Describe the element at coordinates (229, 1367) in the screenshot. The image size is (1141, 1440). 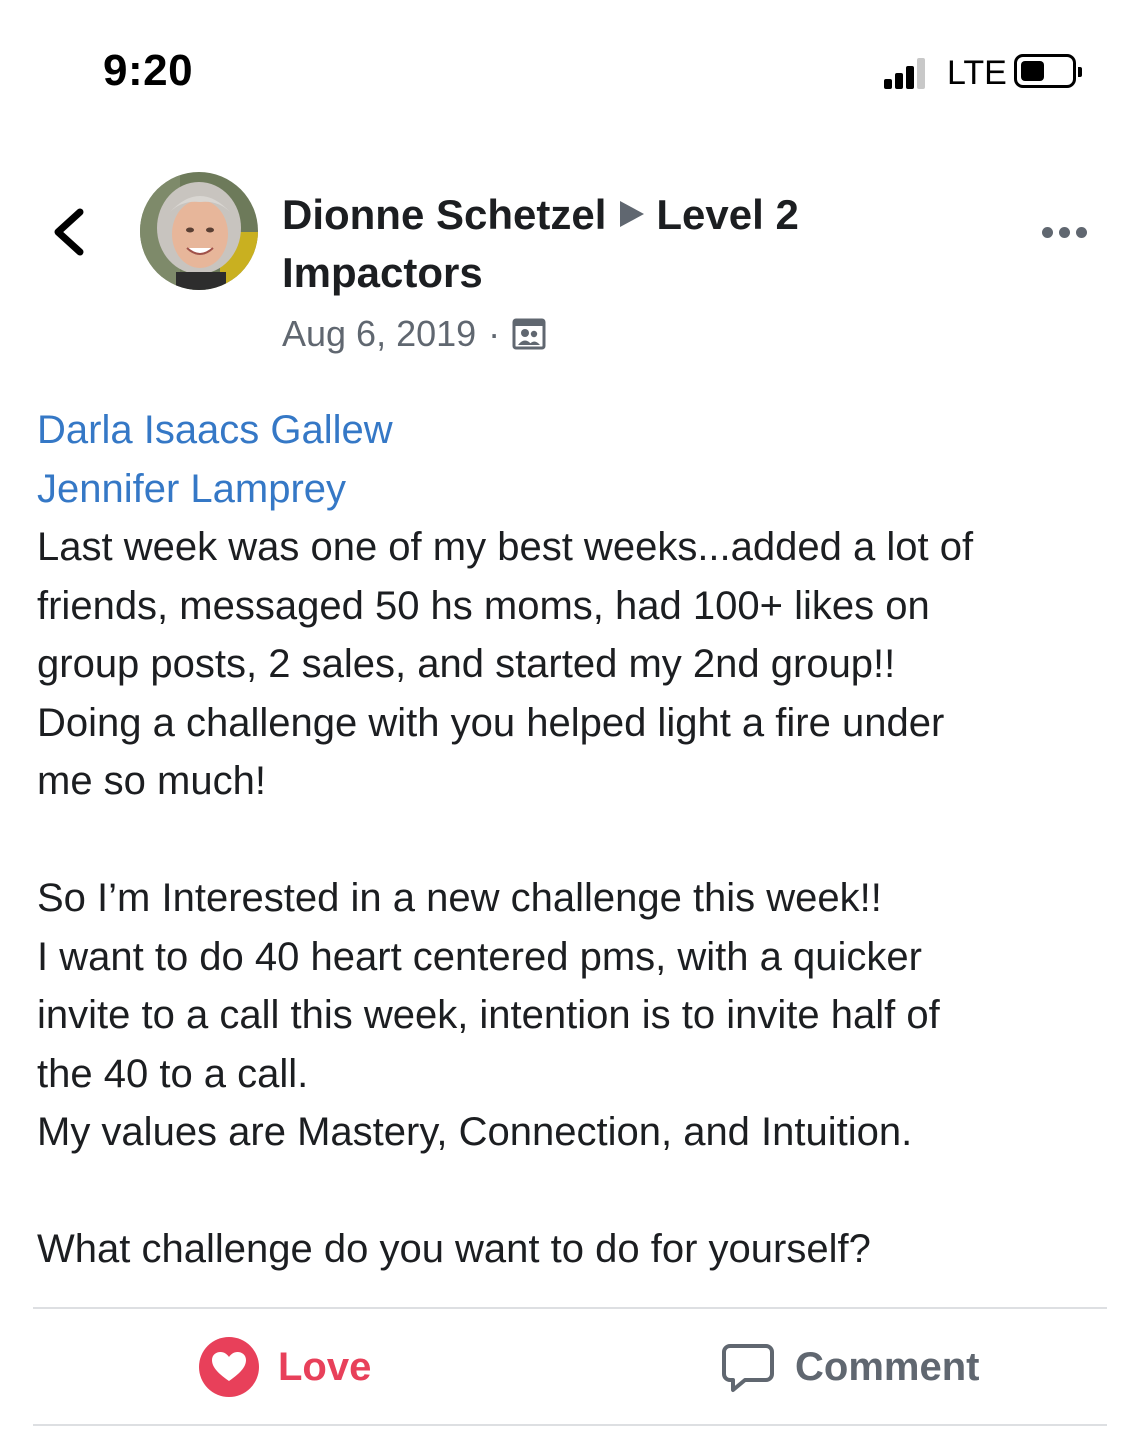
I see `heart-icon` at that location.